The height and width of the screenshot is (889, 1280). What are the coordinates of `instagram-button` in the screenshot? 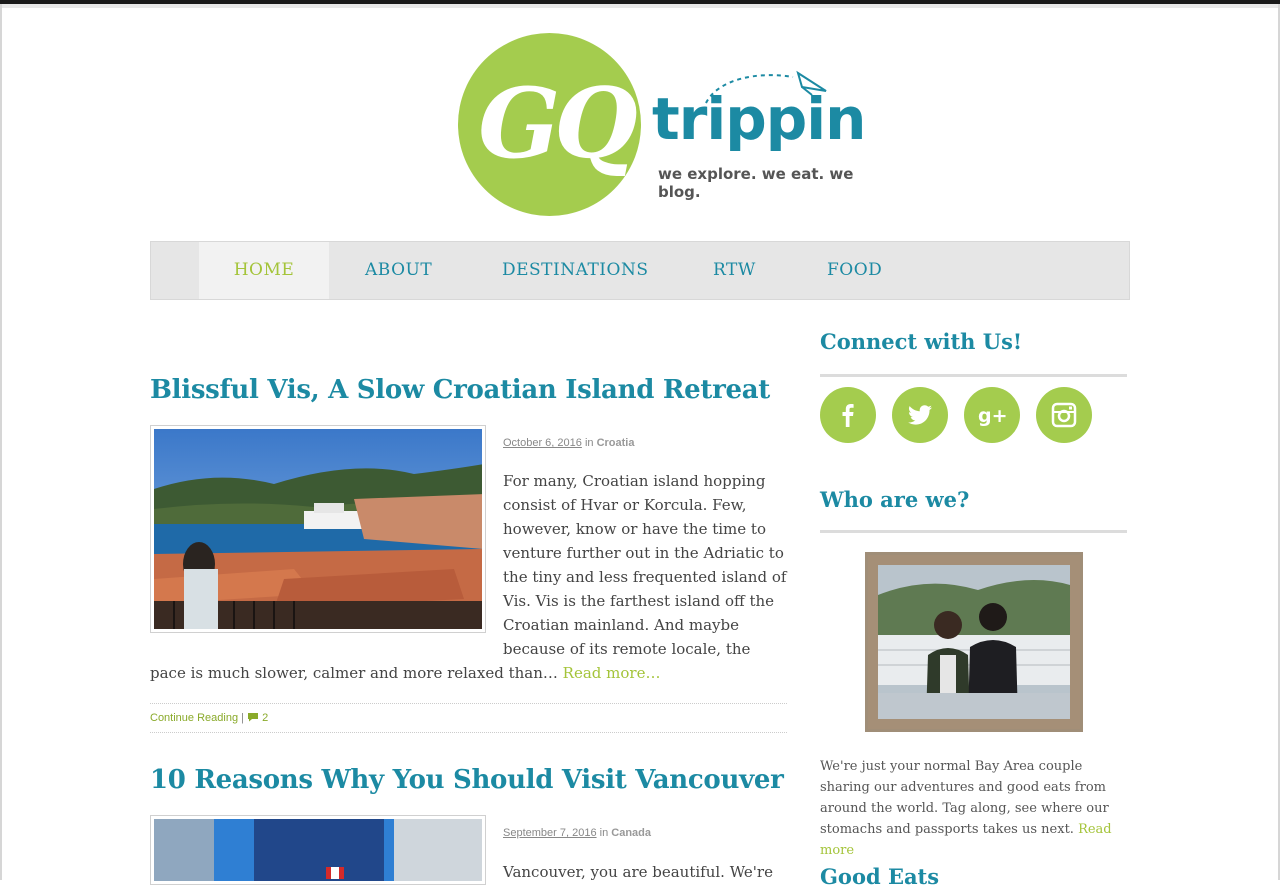 It's located at (1064, 415).